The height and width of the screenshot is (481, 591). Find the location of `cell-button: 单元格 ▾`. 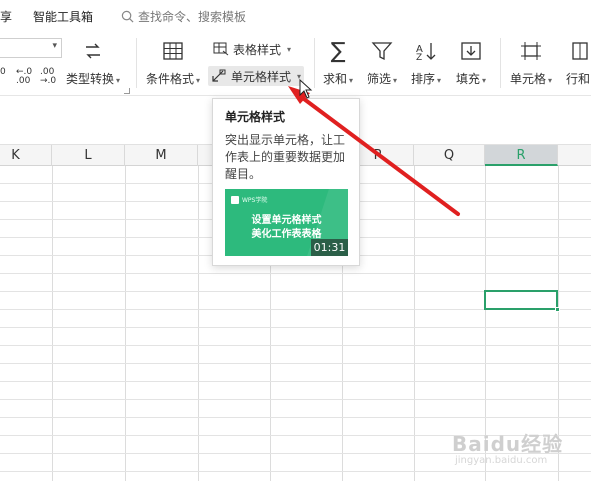

cell-button: 单元格 ▾ is located at coordinates (531, 62).